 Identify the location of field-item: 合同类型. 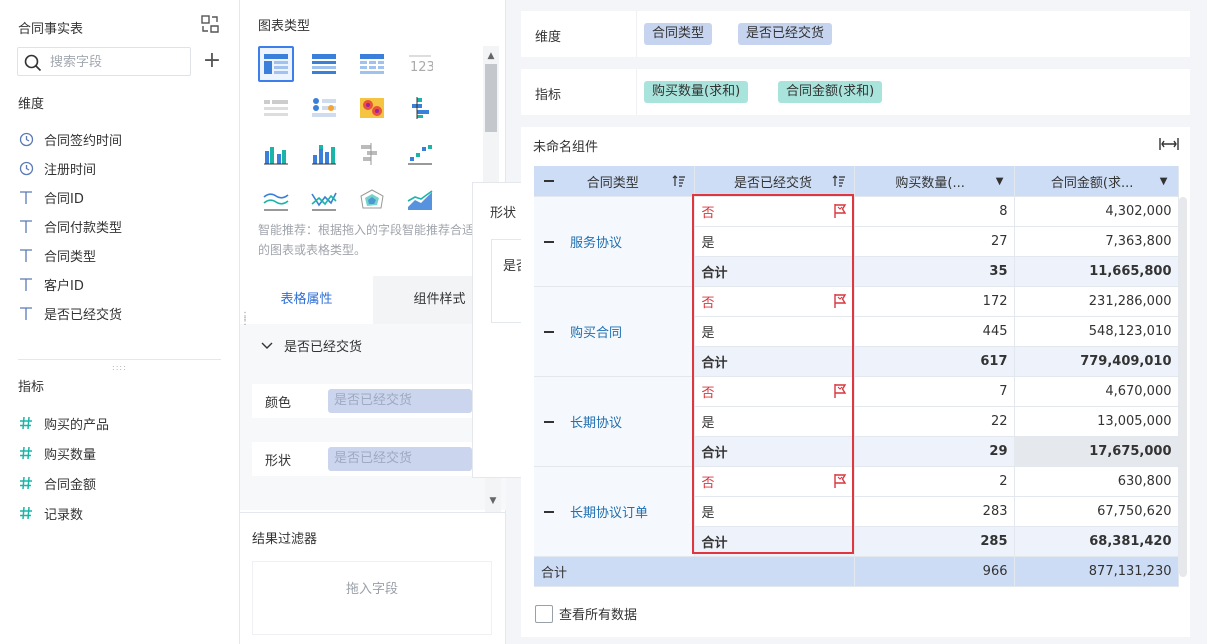
(57, 255).